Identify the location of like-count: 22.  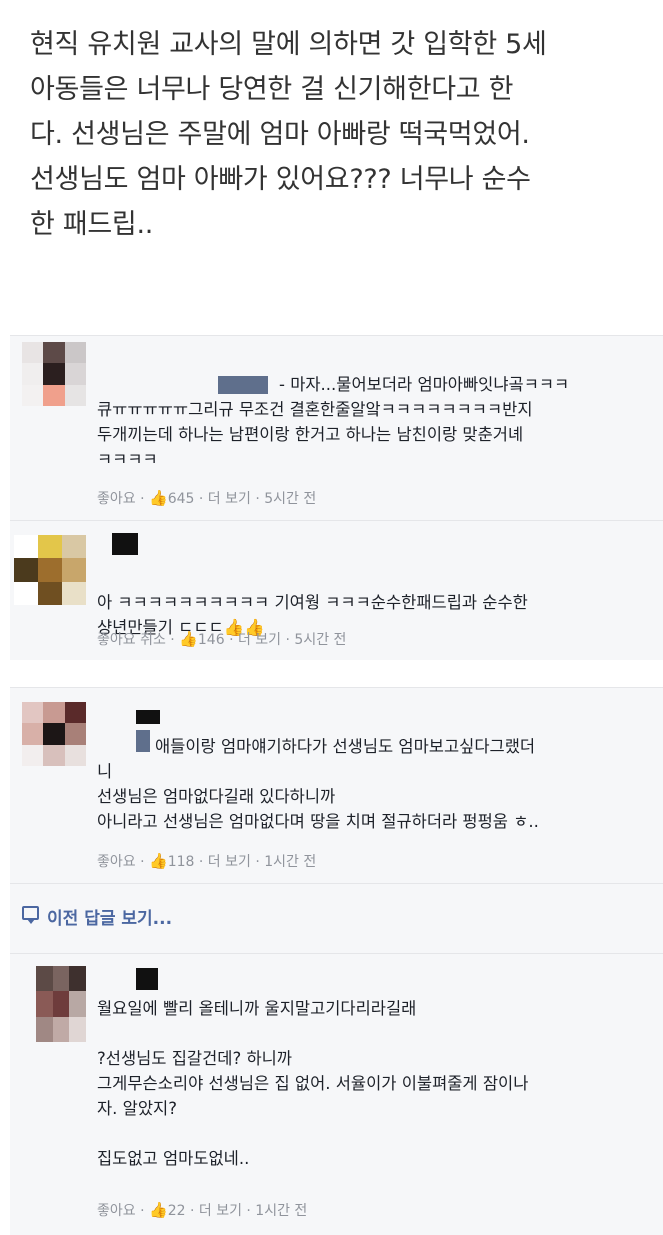
(177, 1211).